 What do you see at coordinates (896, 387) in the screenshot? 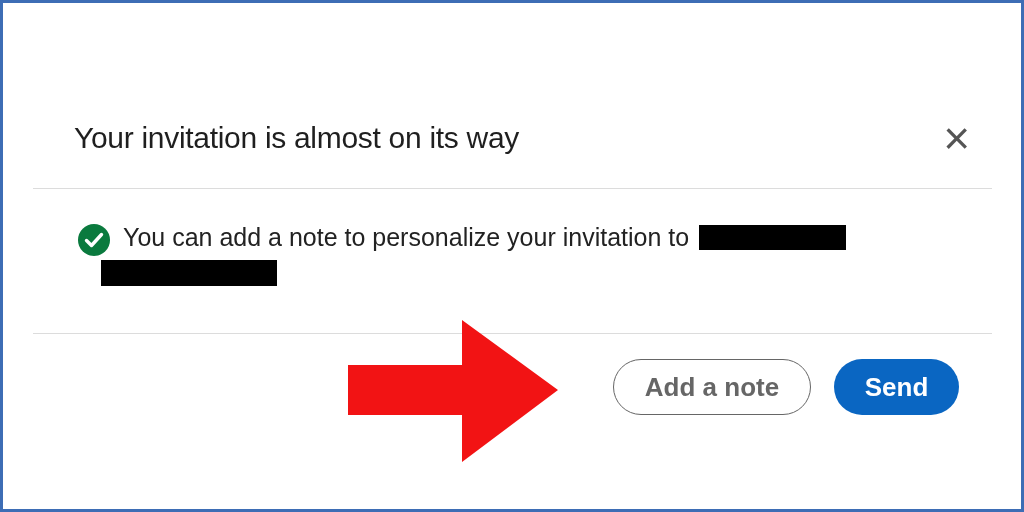
I see `send-button: Send` at bounding box center [896, 387].